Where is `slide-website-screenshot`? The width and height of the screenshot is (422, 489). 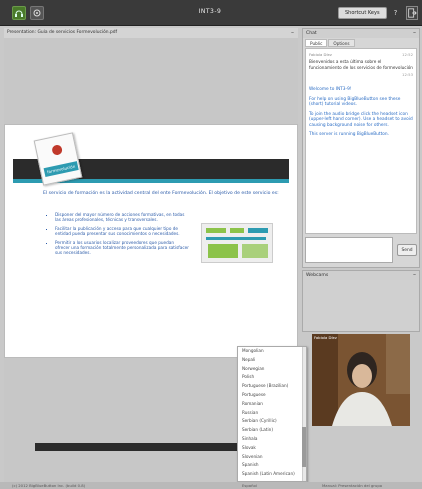
slide-website-screenshot is located at coordinates (237, 243).